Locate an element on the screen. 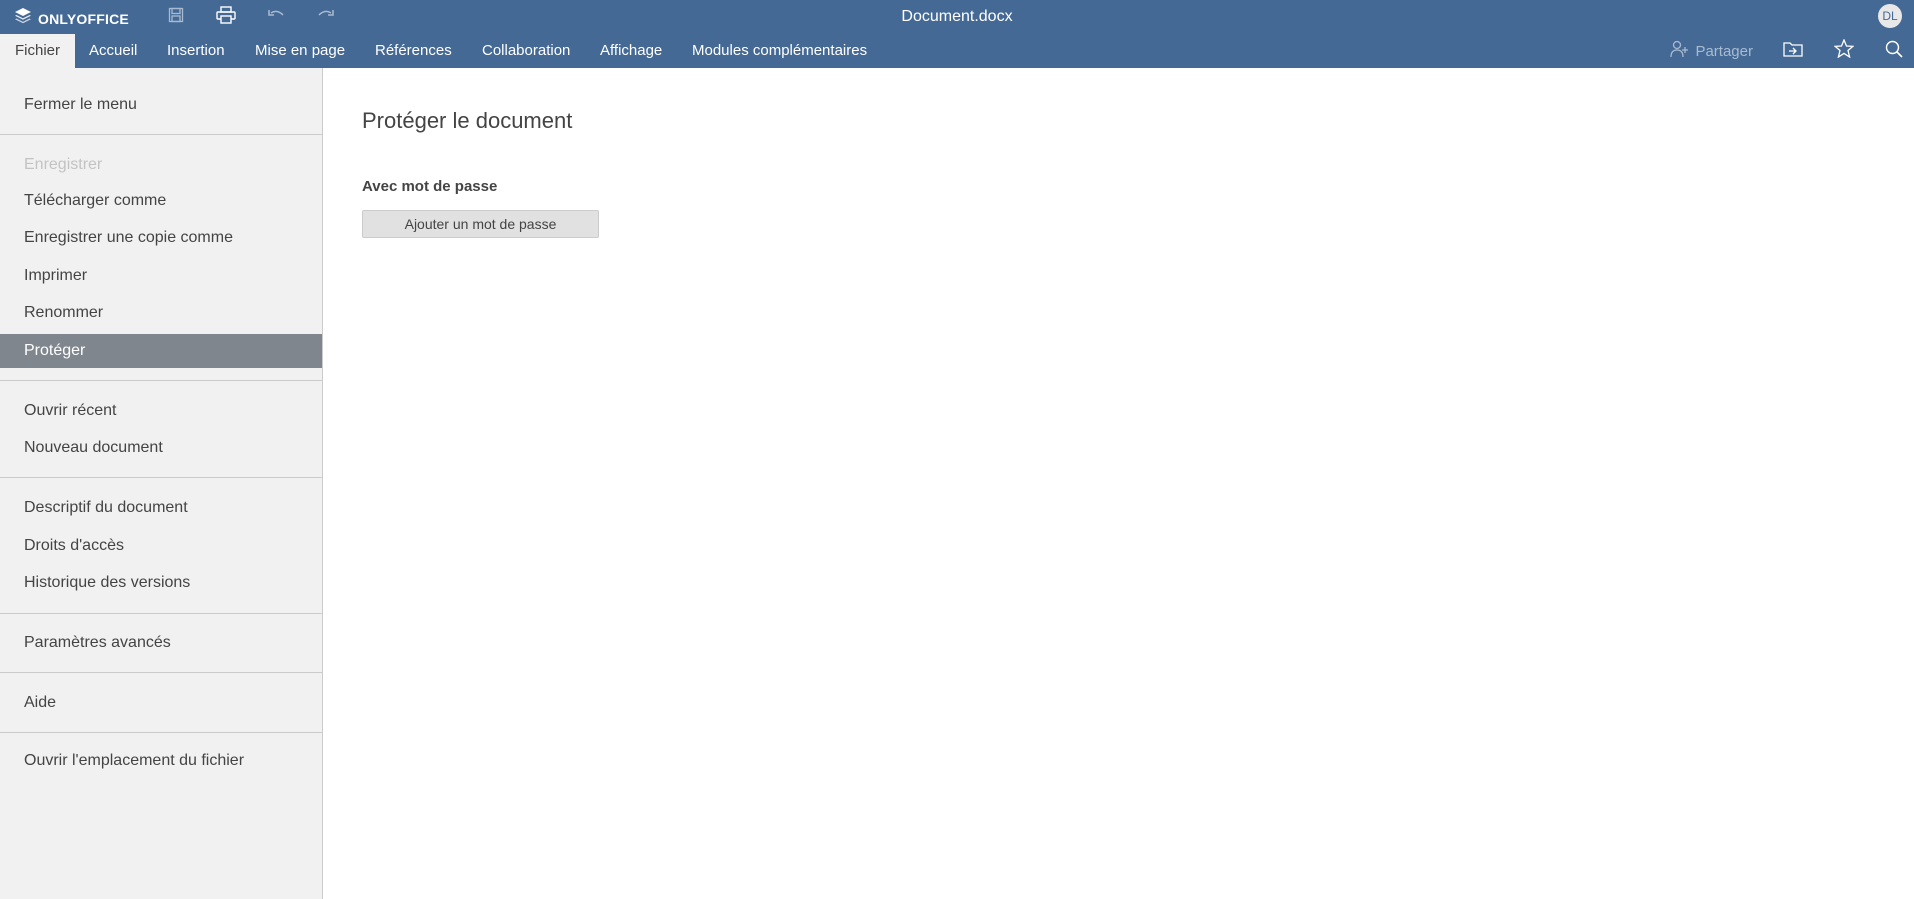 This screenshot has height=899, width=1914. tab-affichage: Affichage is located at coordinates (631, 51).